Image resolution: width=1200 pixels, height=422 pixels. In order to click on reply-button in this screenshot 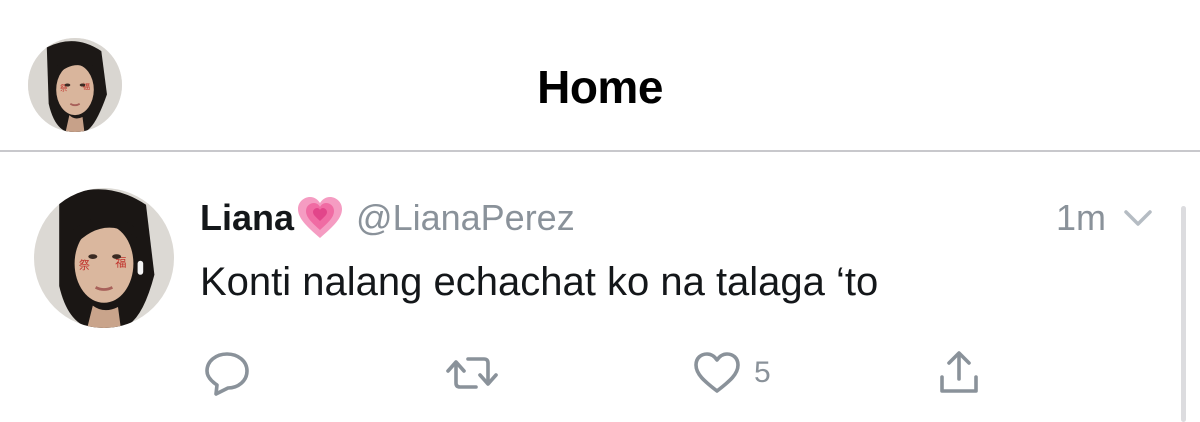, I will do `click(227, 373)`.